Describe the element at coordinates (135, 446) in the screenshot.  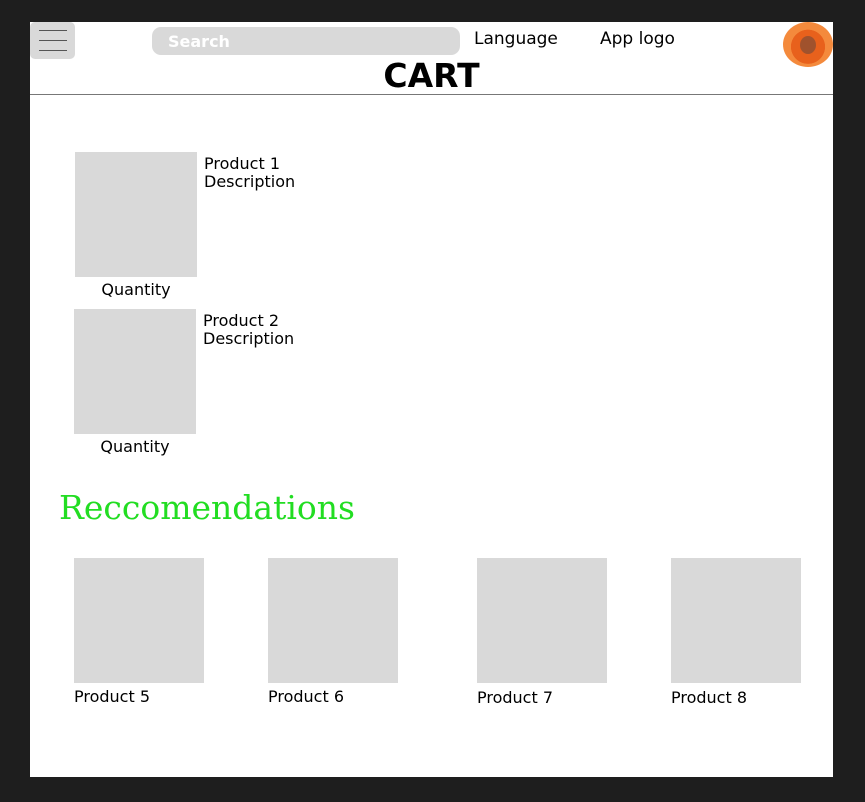
I see `cart-item-2-quantity: Quantity` at that location.